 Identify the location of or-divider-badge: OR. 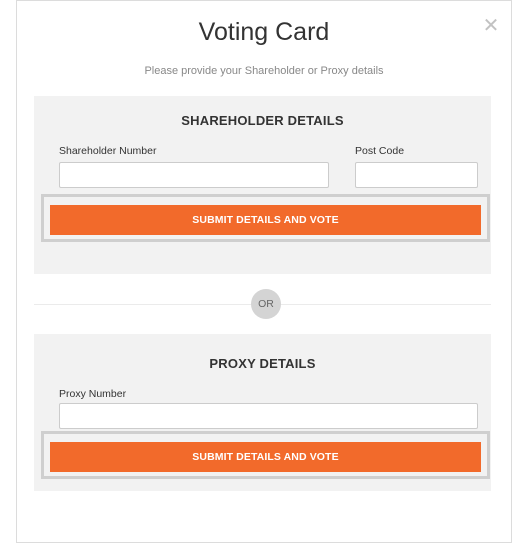
(266, 304).